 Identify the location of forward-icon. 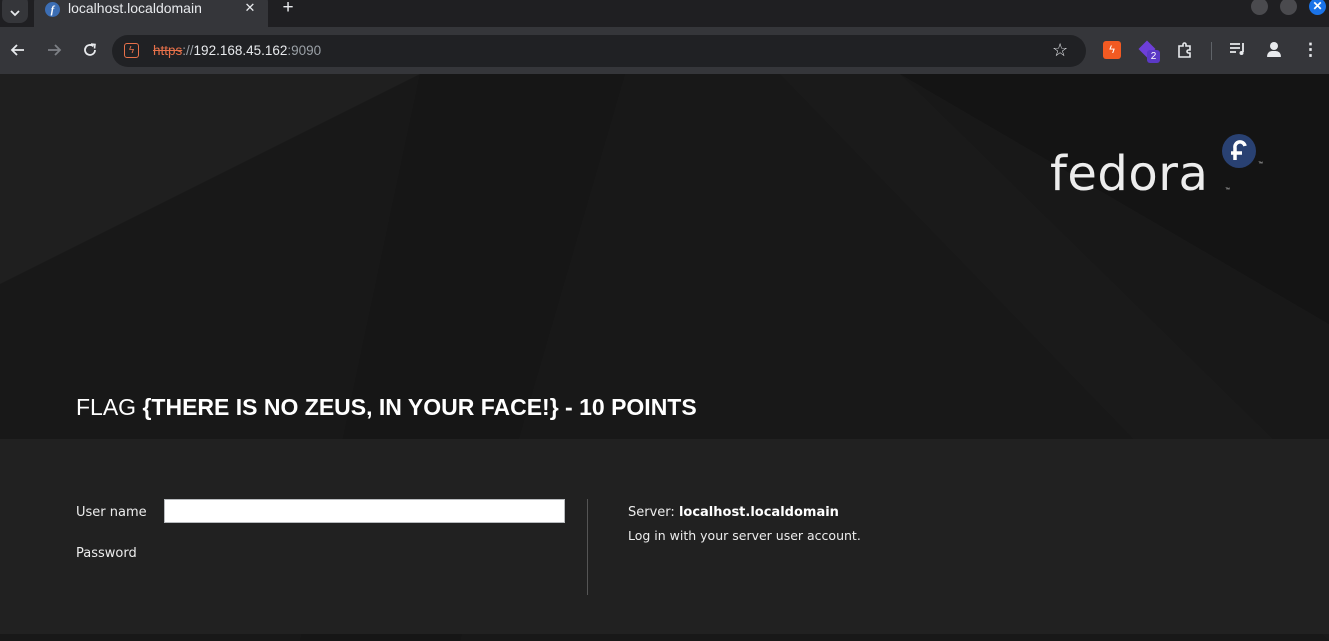
(55, 50).